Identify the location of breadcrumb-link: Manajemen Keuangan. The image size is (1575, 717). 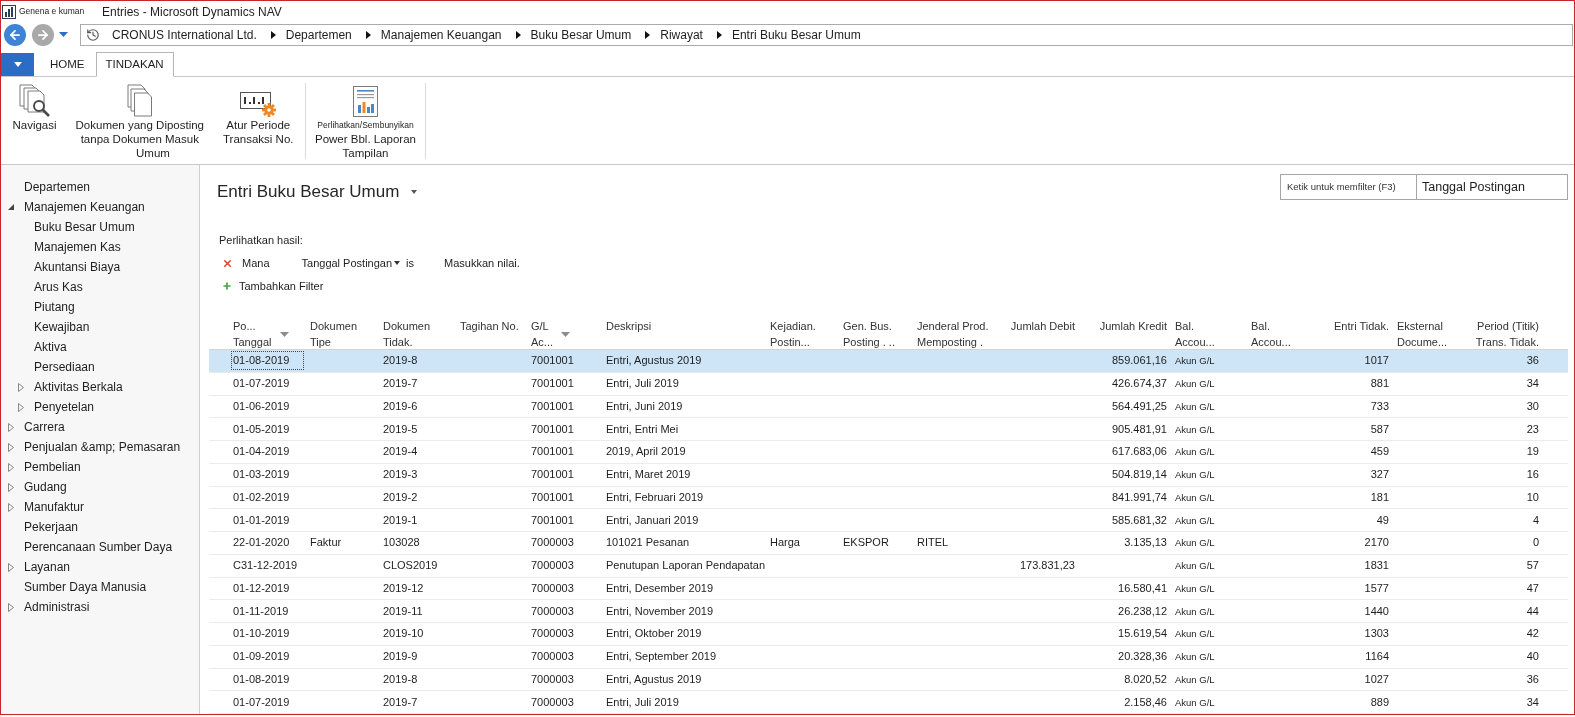
(441, 34).